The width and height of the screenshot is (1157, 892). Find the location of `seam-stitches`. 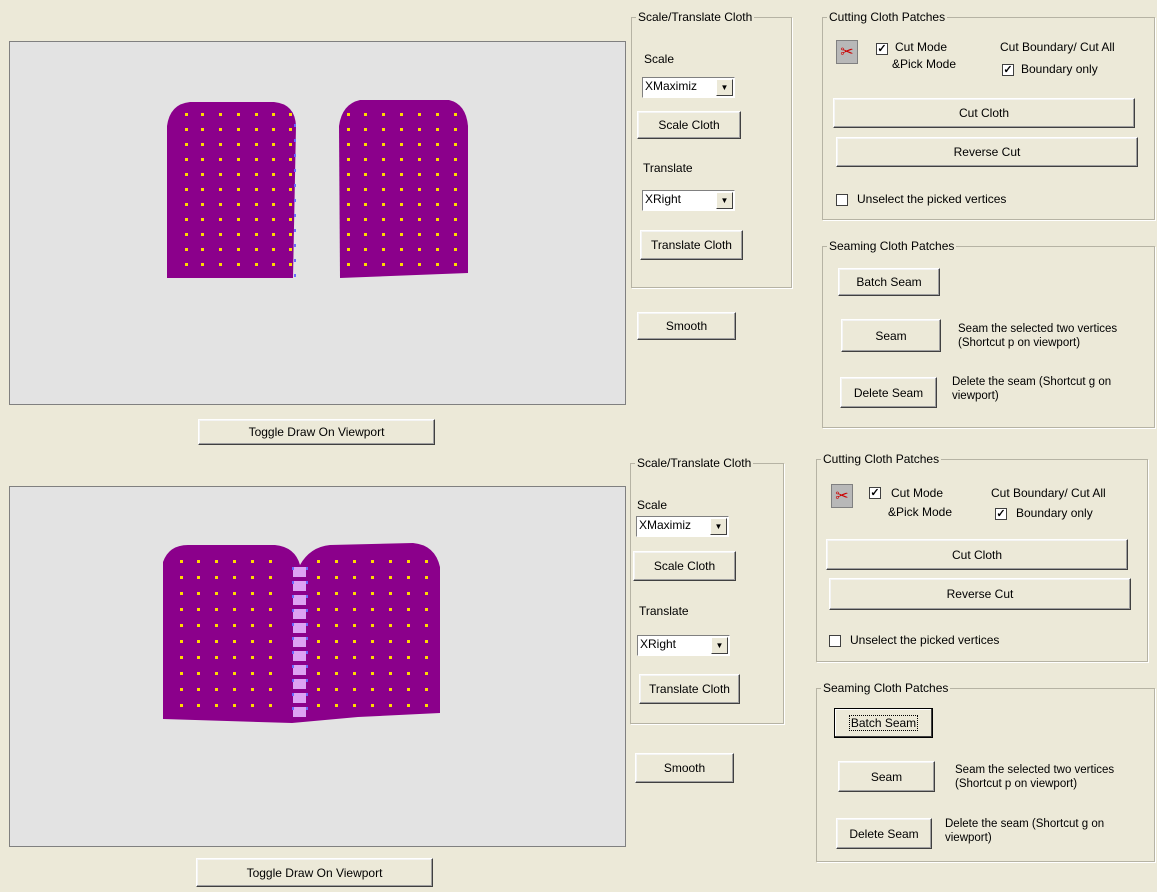

seam-stitches is located at coordinates (299, 642).